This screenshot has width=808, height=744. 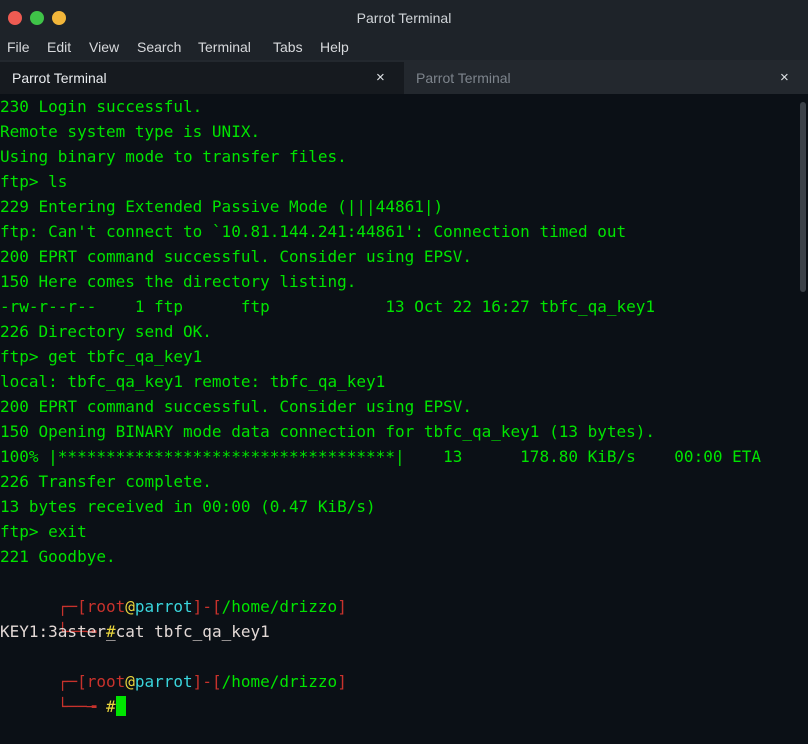 What do you see at coordinates (193, 381) in the screenshot?
I see `terminal-line: local: tbfc_qa_key1 remote: tbfc_qa_key1` at bounding box center [193, 381].